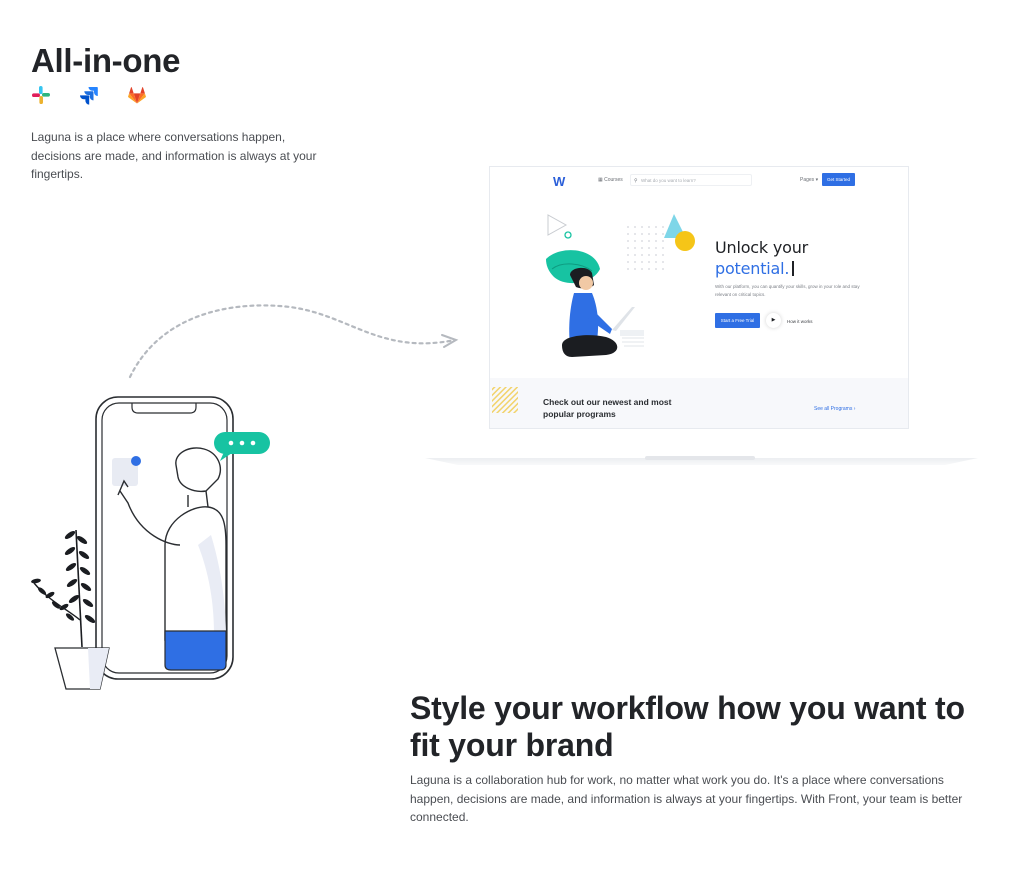 The height and width of the screenshot is (878, 1024). What do you see at coordinates (505, 400) in the screenshot?
I see `hatched-square-decoration` at bounding box center [505, 400].